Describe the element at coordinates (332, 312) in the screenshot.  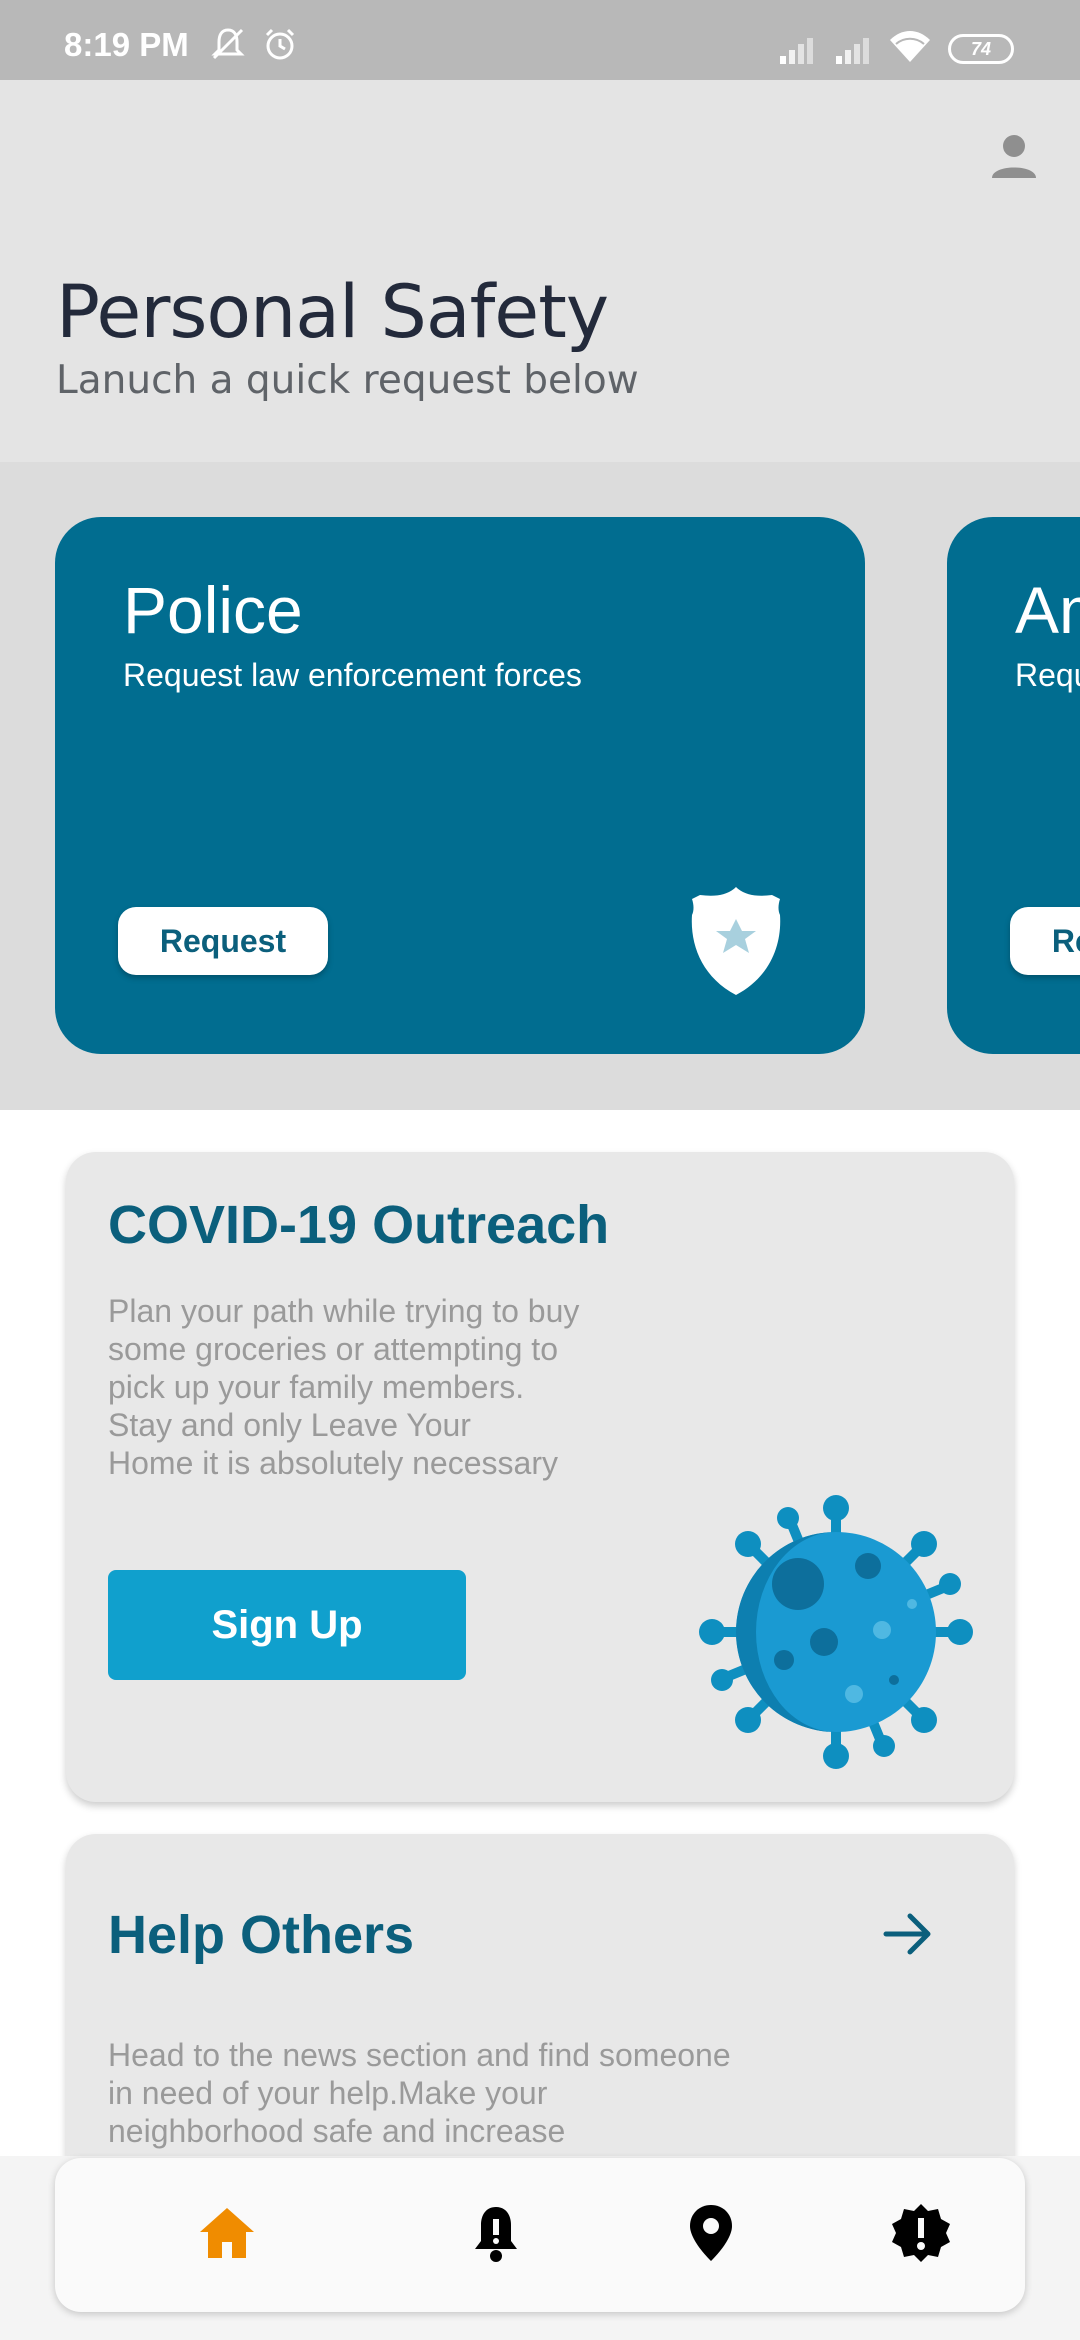
I see `page-title: Personal Safety` at that location.